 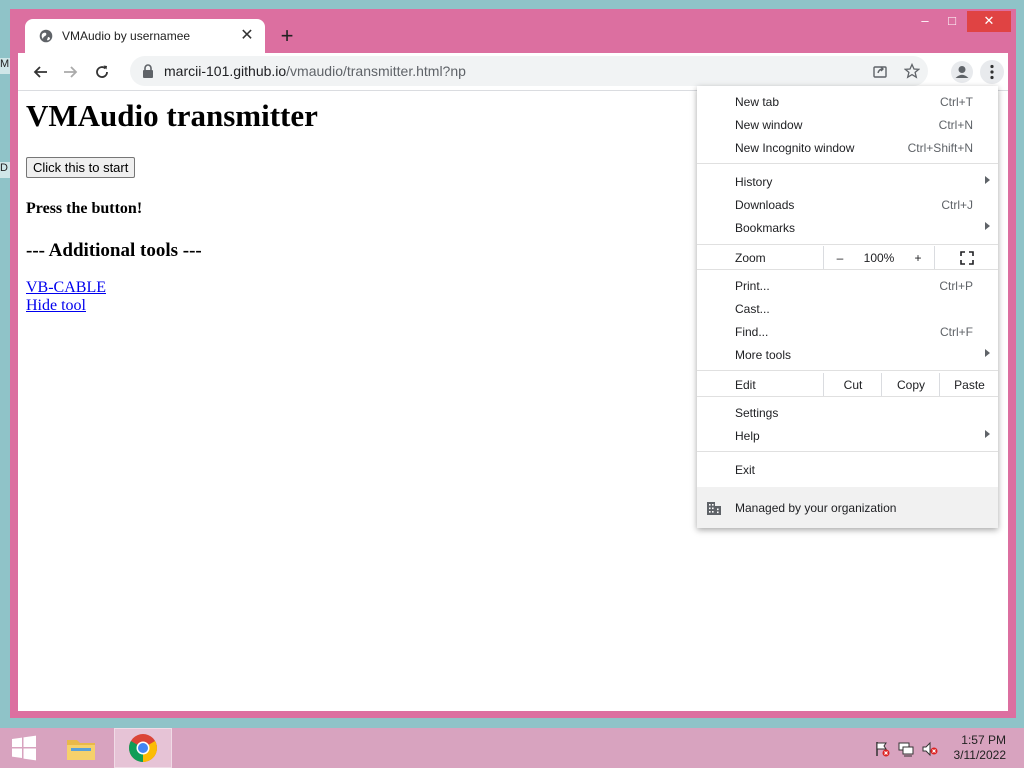 I want to click on edit-label: Edit, so click(x=745, y=385).